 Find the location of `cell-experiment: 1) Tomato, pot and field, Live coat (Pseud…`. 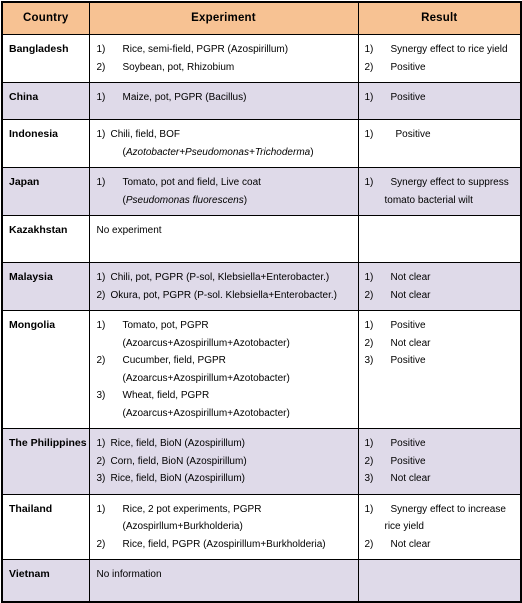

cell-experiment: 1) Tomato, pot and field, Live coat (Pseud… is located at coordinates (223, 191).